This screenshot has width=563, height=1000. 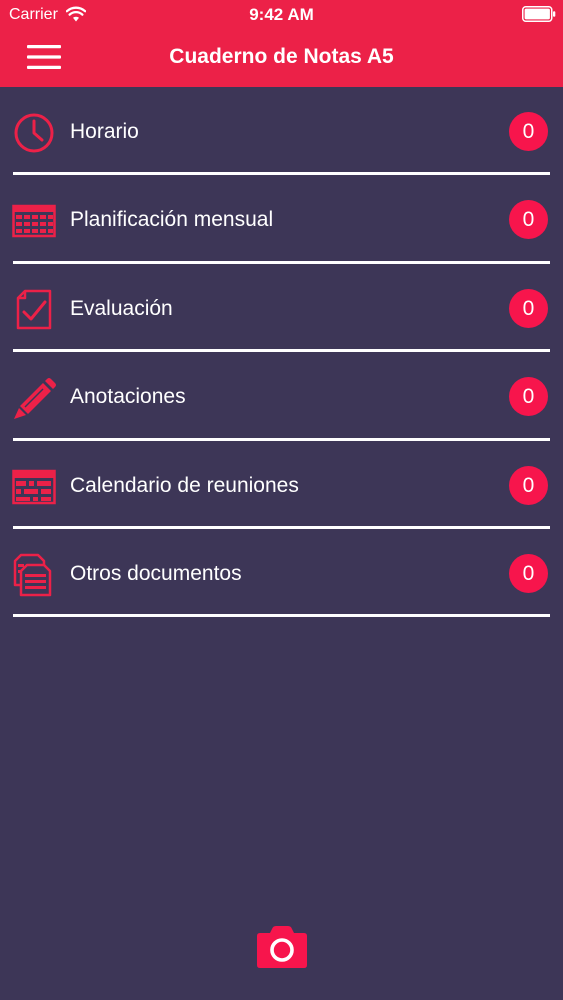 What do you see at coordinates (281, 308) in the screenshot?
I see `menu-item-evaluacion: Evaluación 0` at bounding box center [281, 308].